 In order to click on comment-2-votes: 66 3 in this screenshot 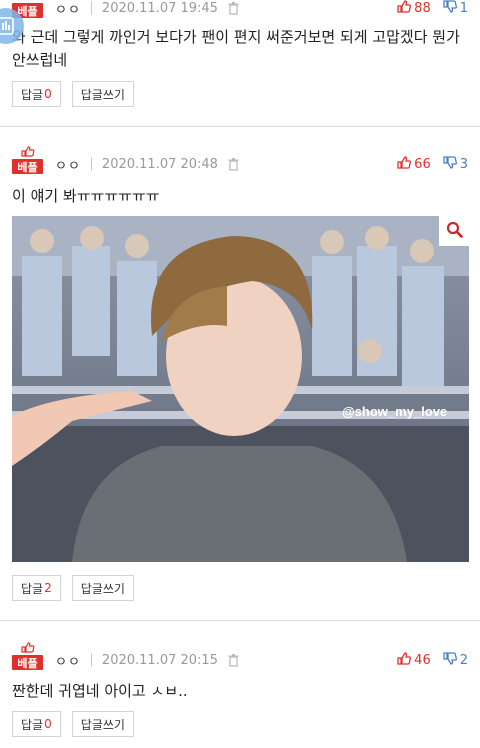, I will do `click(432, 164)`.